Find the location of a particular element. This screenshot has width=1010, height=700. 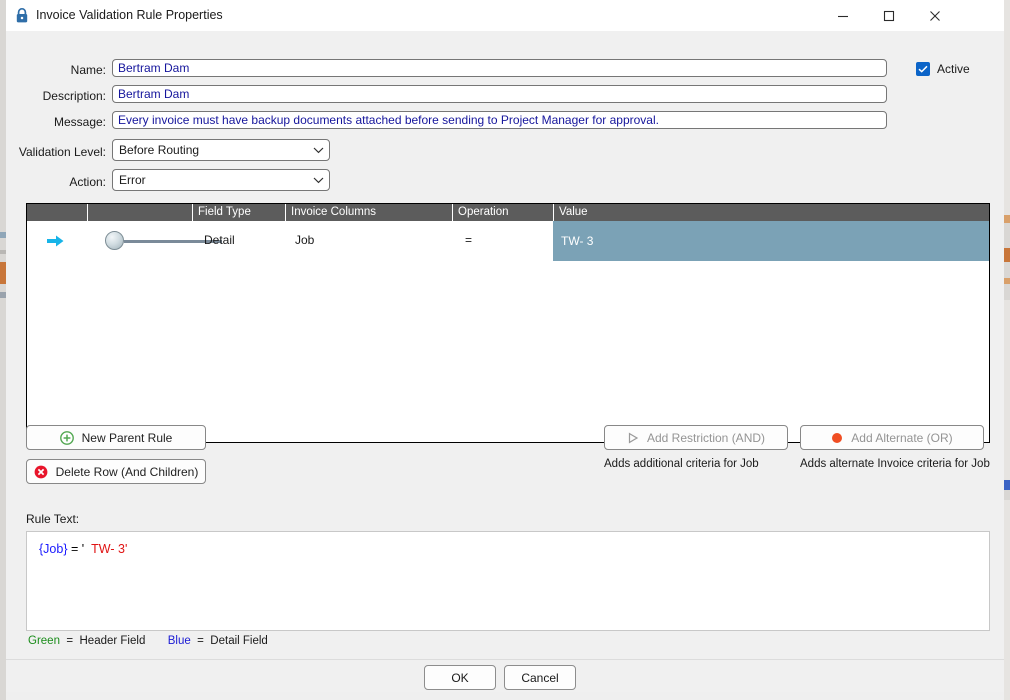

cell-operation: = is located at coordinates (469, 240).